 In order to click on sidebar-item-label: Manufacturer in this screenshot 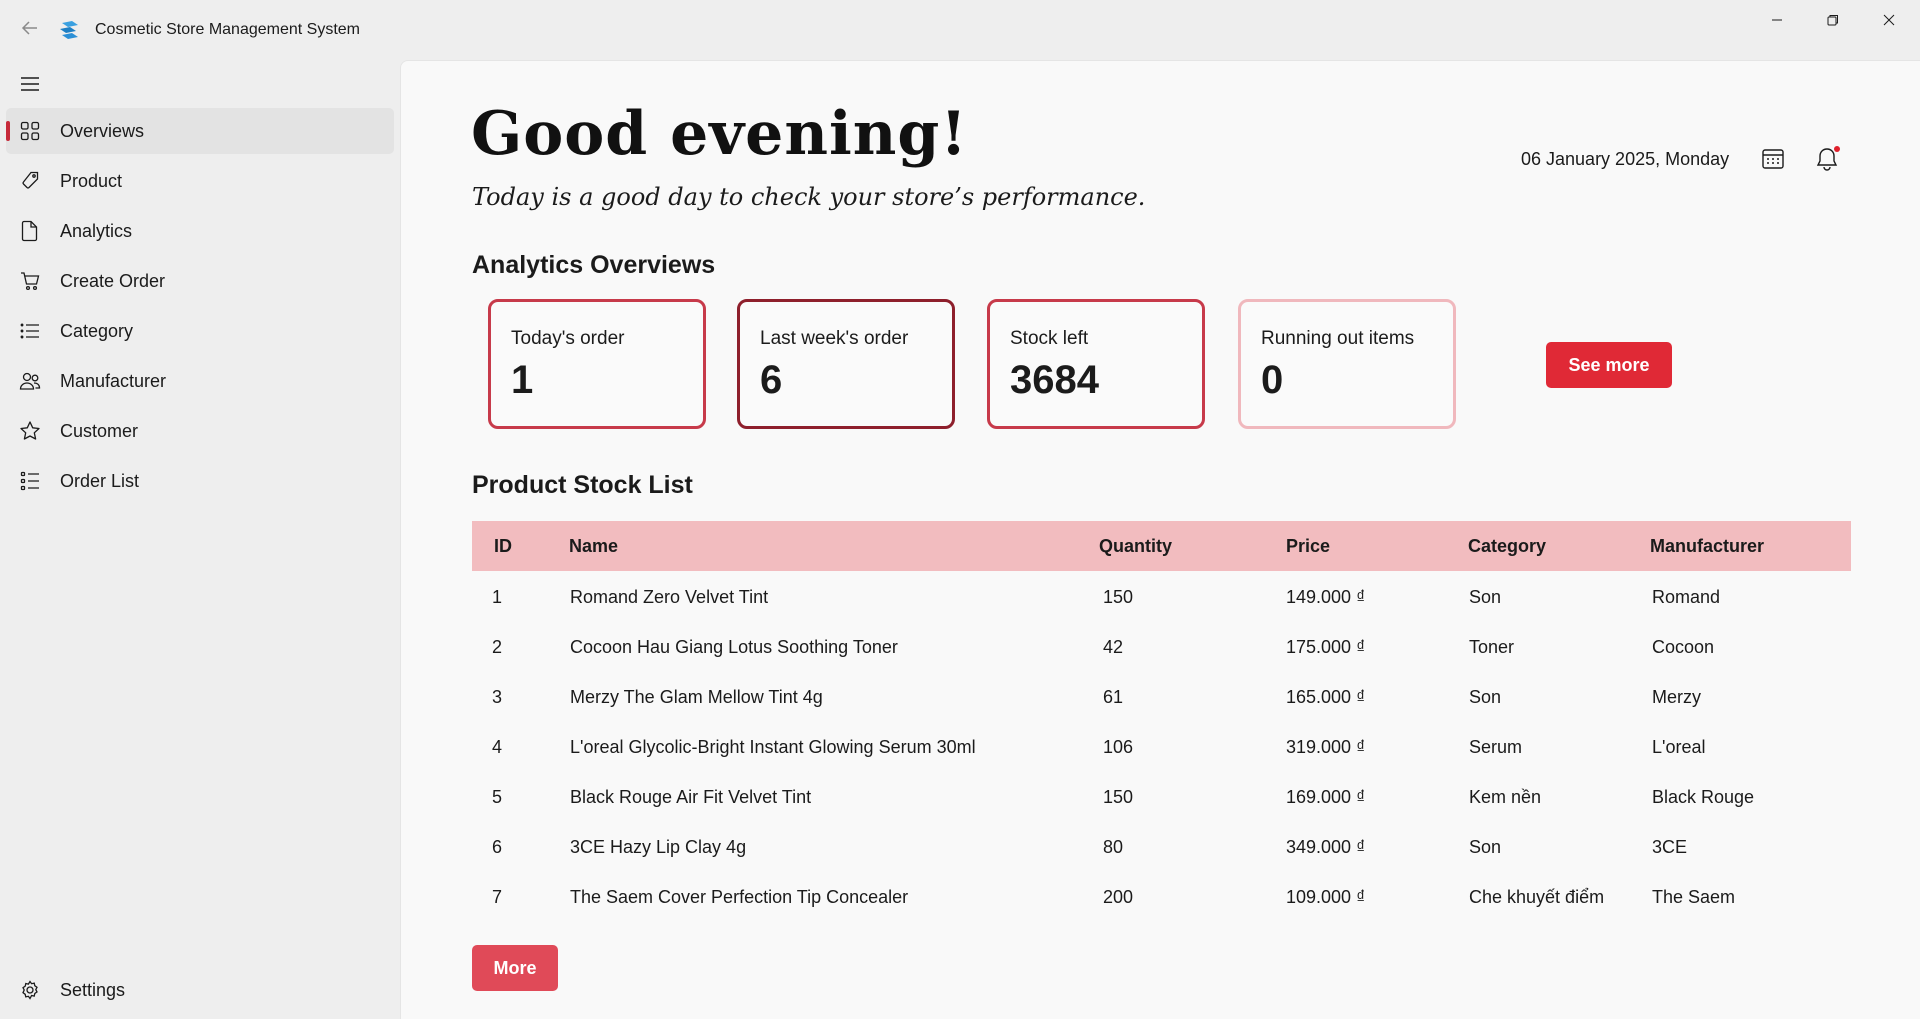, I will do `click(113, 380)`.